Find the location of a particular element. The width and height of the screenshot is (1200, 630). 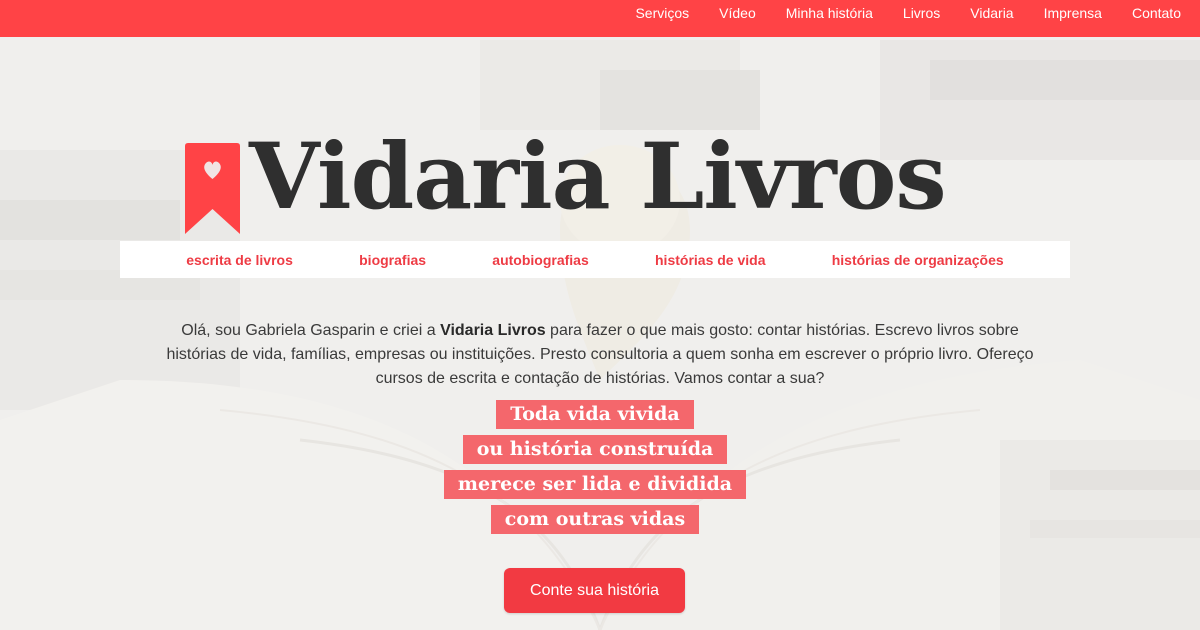

intro-text-before: Olá, sou Gabriela Gasparin e criei a is located at coordinates (311, 330).